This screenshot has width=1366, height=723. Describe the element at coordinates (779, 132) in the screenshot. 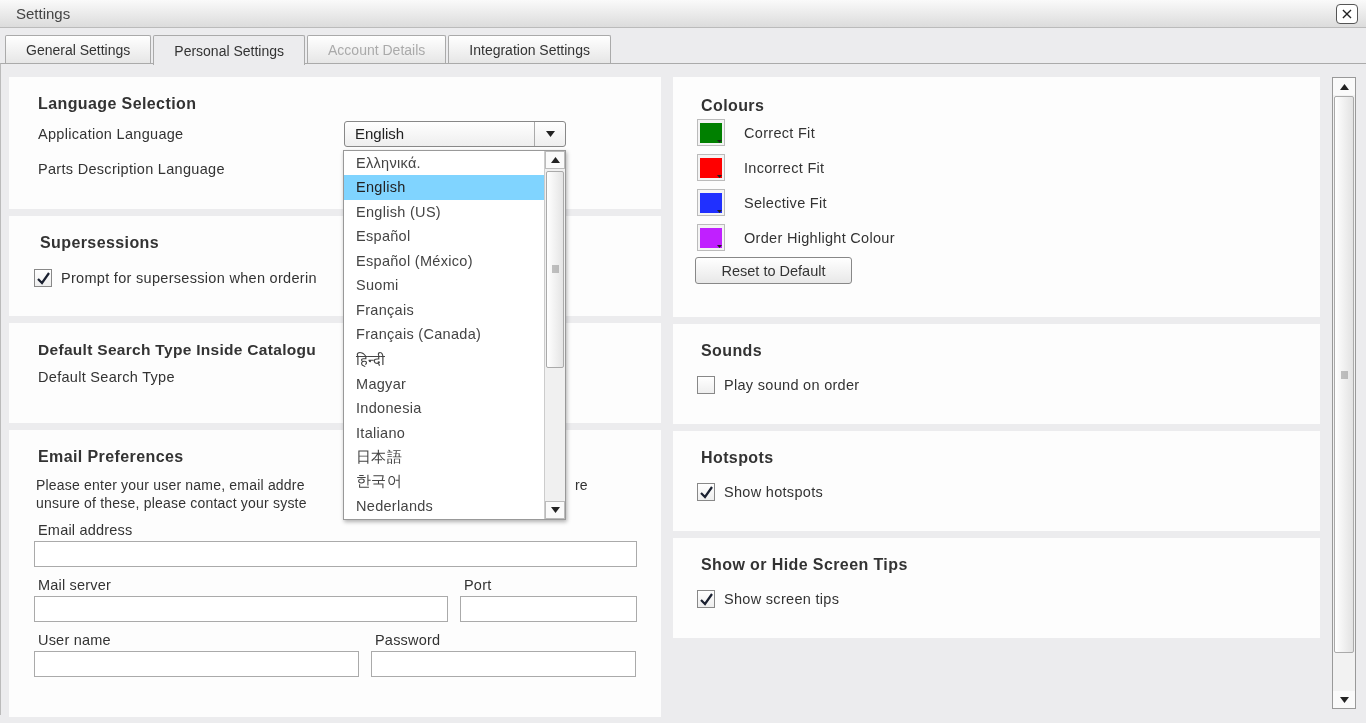

I see `color-label: Correct Fit` at that location.